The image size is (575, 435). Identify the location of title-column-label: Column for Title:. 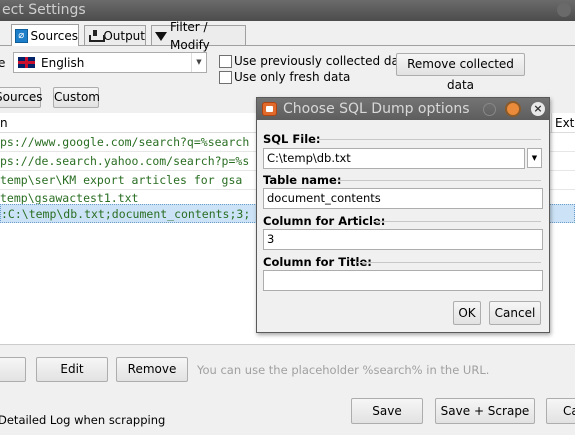
(317, 262).